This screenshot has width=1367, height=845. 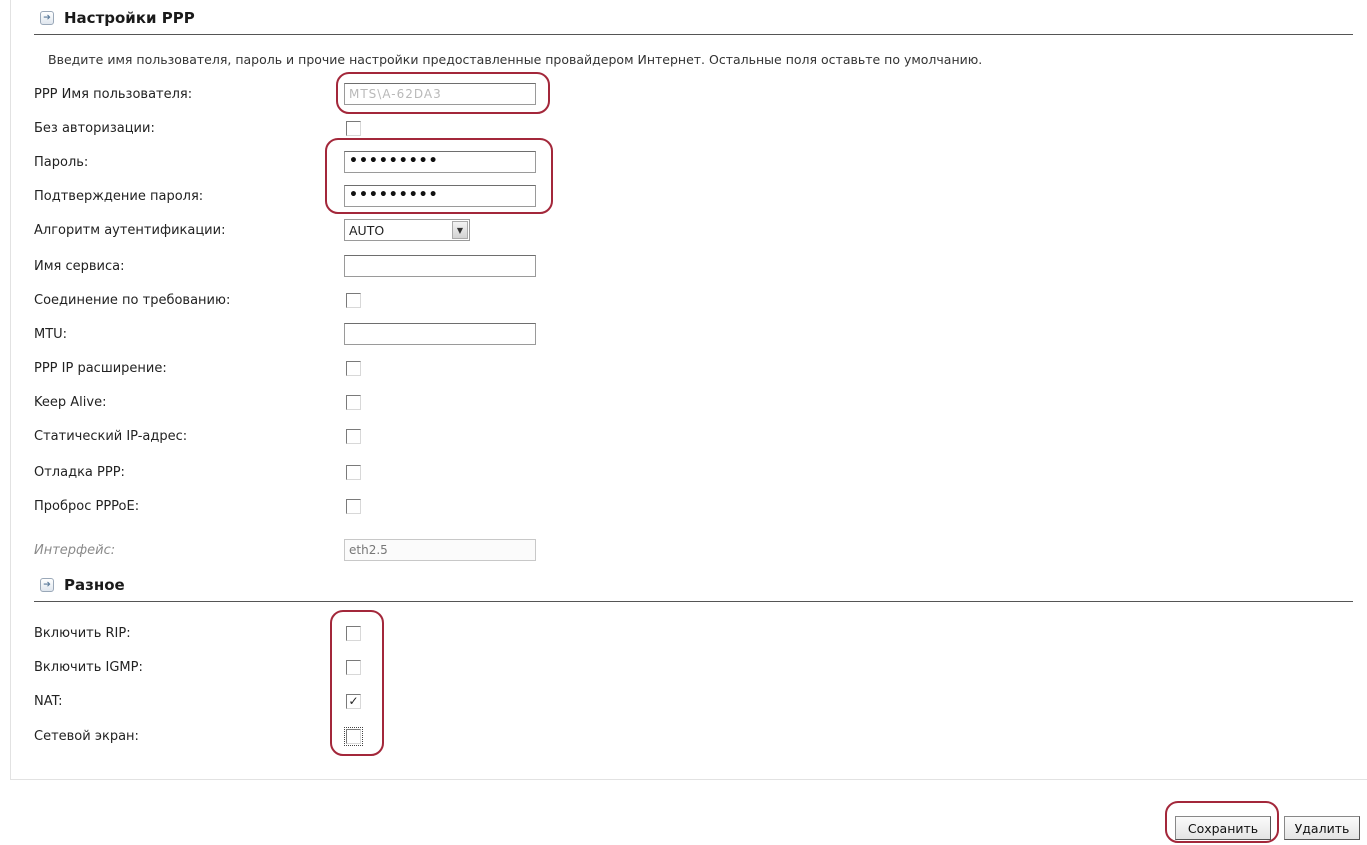 What do you see at coordinates (70, 402) in the screenshot?
I see `keep-alive-label: Keep Alive:` at bounding box center [70, 402].